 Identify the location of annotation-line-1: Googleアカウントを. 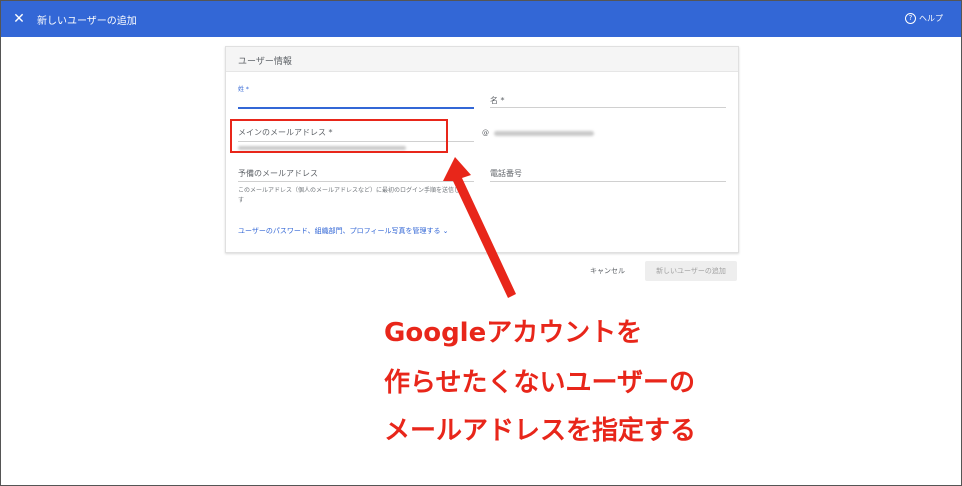
(513, 333).